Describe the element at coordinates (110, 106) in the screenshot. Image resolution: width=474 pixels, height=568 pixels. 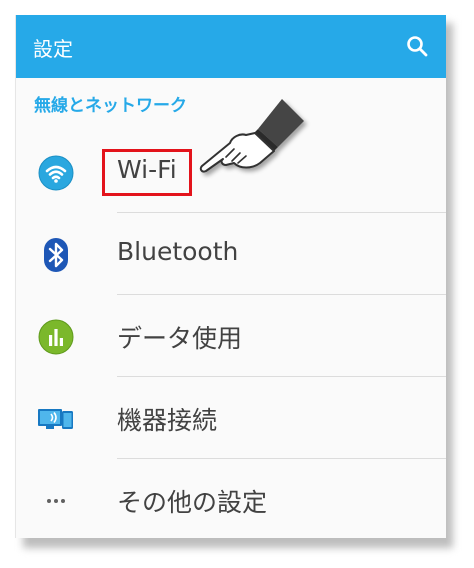
I see `section-header-wireless: 無線とネットワーク` at that location.